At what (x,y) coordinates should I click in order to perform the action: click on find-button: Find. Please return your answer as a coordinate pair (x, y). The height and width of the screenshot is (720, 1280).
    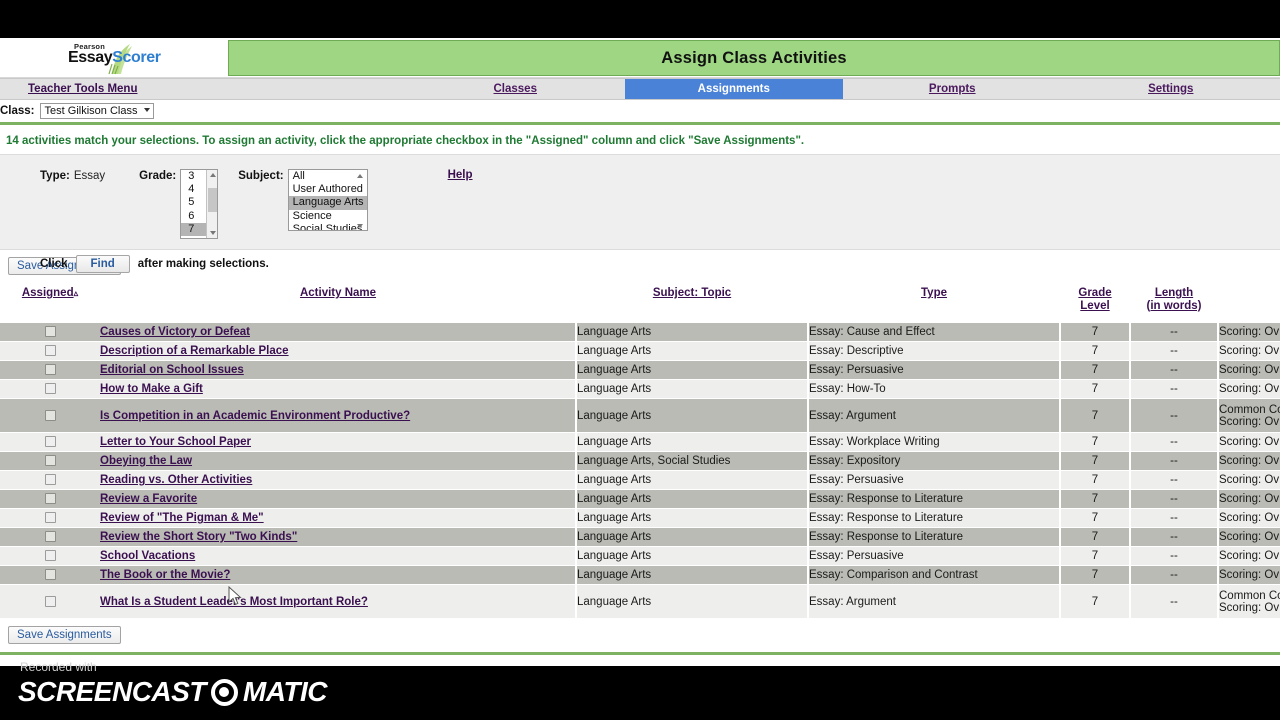
    Looking at the image, I should click on (102, 264).